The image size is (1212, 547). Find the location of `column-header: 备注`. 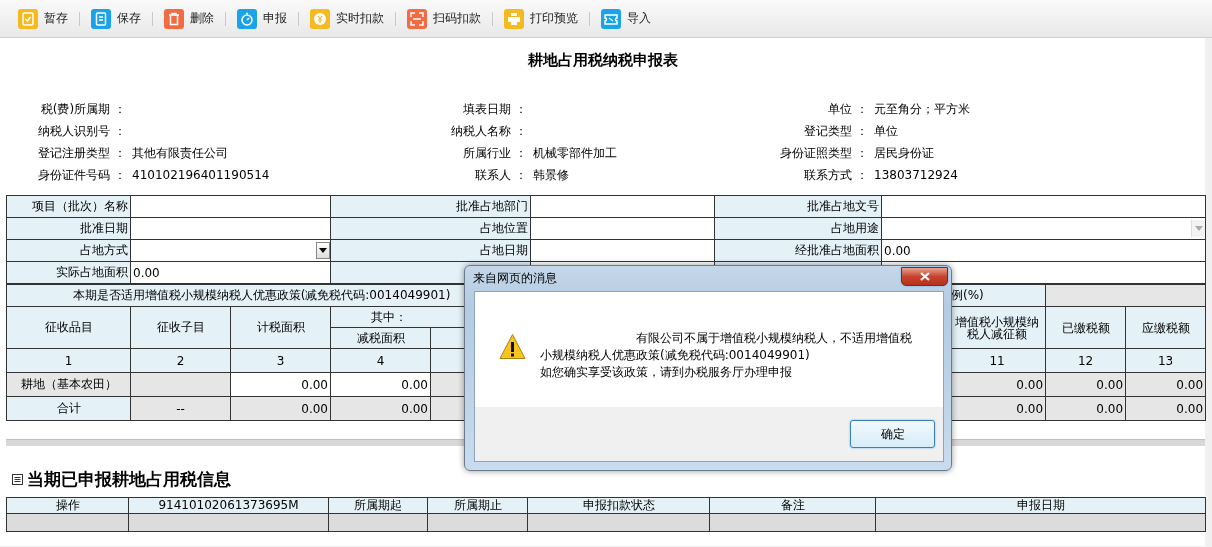

column-header: 备注 is located at coordinates (792, 505).